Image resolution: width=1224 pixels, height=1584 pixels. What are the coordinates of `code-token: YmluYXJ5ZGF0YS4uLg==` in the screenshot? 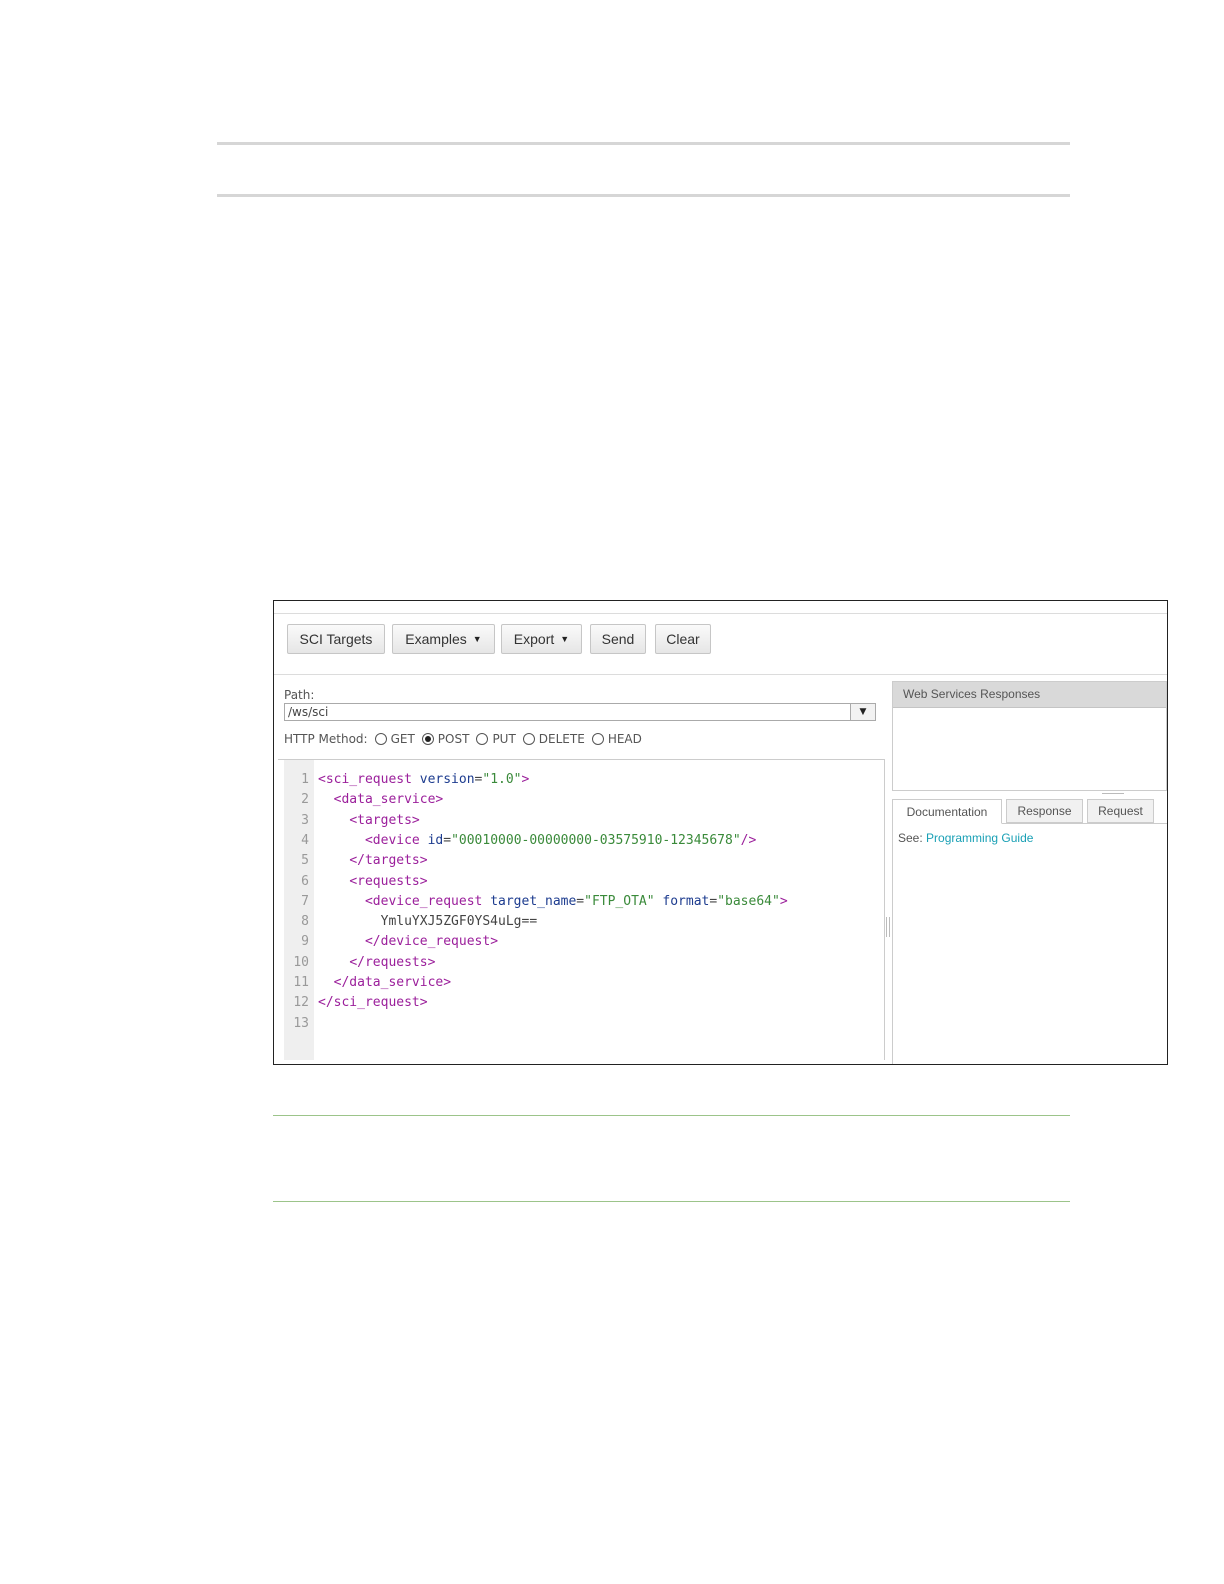 It's located at (428, 922).